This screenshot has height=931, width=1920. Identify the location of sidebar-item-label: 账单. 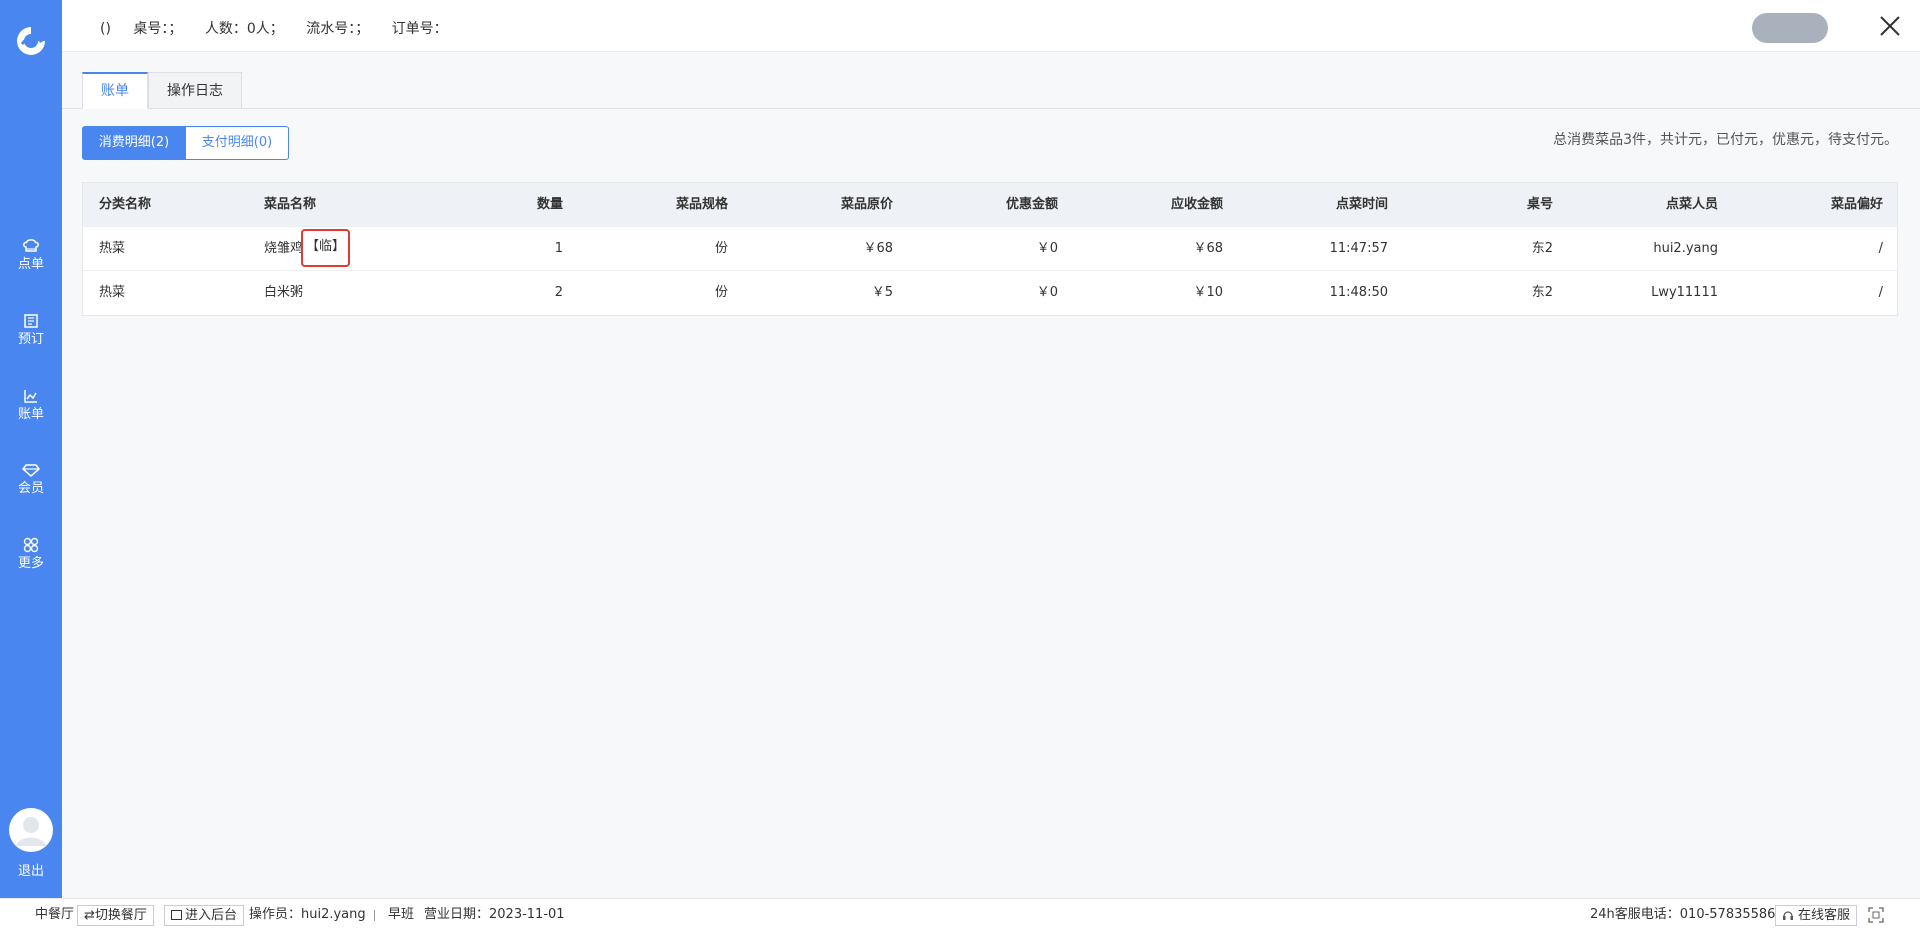
(30, 414).